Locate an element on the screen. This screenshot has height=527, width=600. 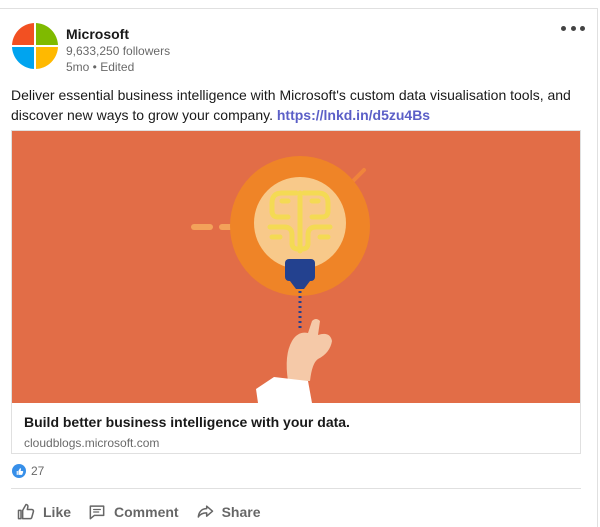
article-source: cloudblogs.microsoft.com is located at coordinates (92, 443).